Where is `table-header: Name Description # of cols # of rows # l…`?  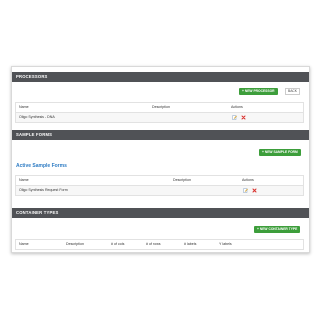
table-header: Name Description # of cols # of rows # l… is located at coordinates (159, 245).